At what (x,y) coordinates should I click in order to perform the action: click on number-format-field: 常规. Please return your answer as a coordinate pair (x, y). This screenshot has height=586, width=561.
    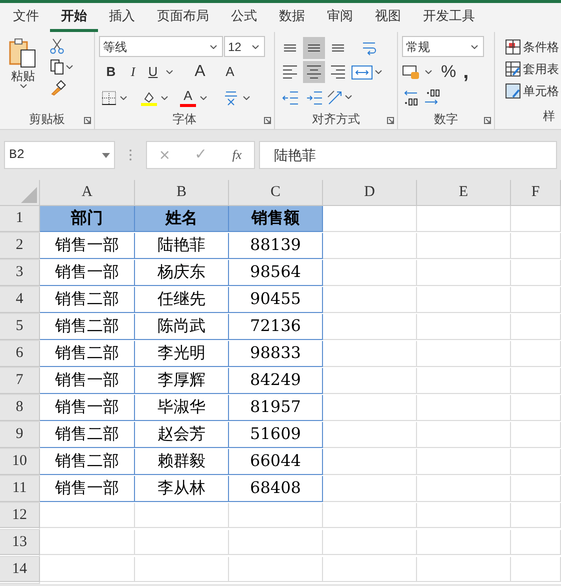
    Looking at the image, I should click on (443, 46).